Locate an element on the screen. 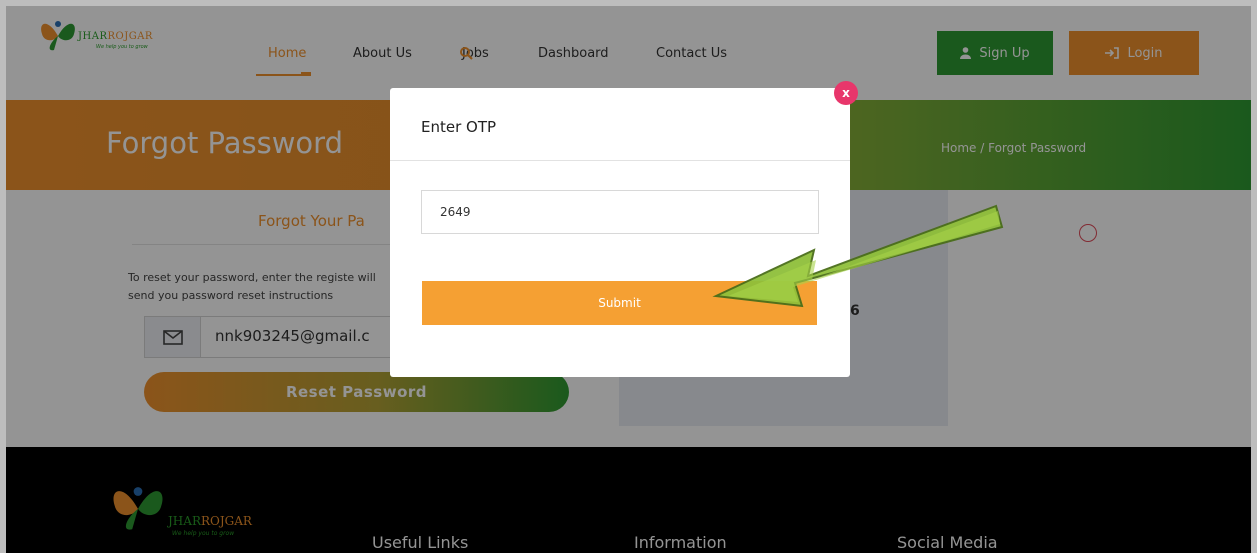 This screenshot has width=1257, height=553. modal-title: Enter OTP is located at coordinates (459, 127).